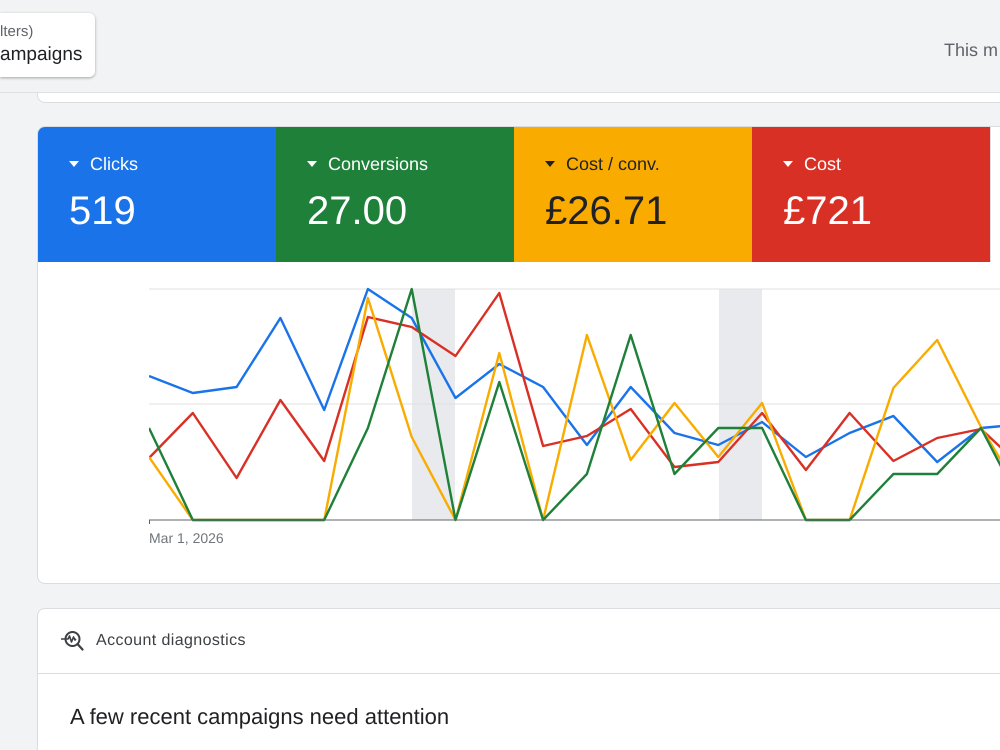  Describe the element at coordinates (157, 194) in the screenshot. I see `metric-tile: Clicks 519` at that location.